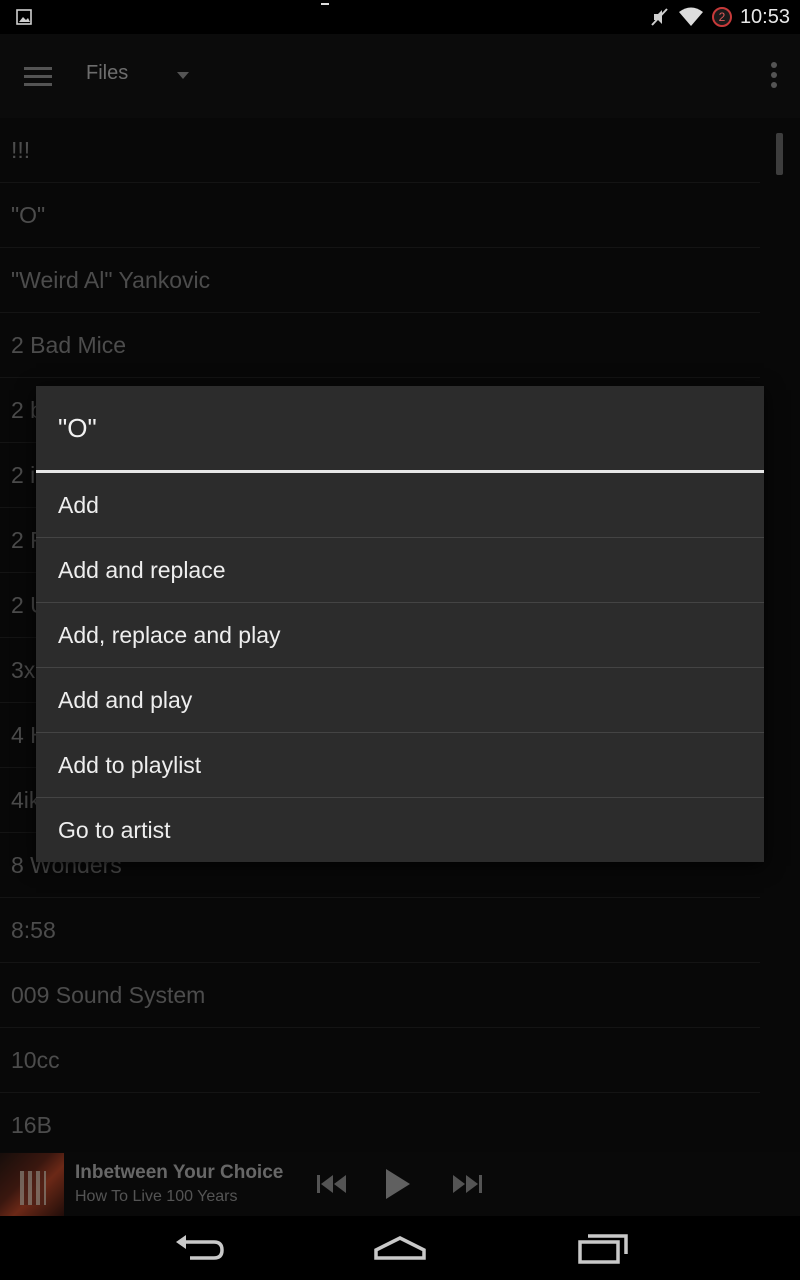 The height and width of the screenshot is (1280, 800). Describe the element at coordinates (400, 635) in the screenshot. I see `menu-item-add-replace-and-play: Add, replace and play` at that location.